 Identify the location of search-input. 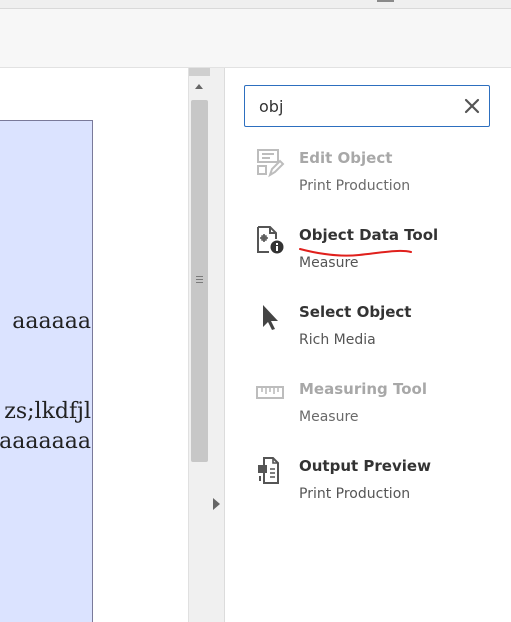
(354, 106).